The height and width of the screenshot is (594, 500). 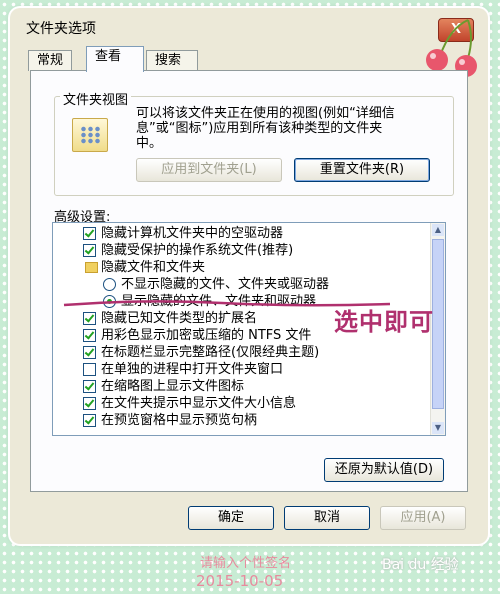 I want to click on annotation-label: 选中即可, so click(x=384, y=322).